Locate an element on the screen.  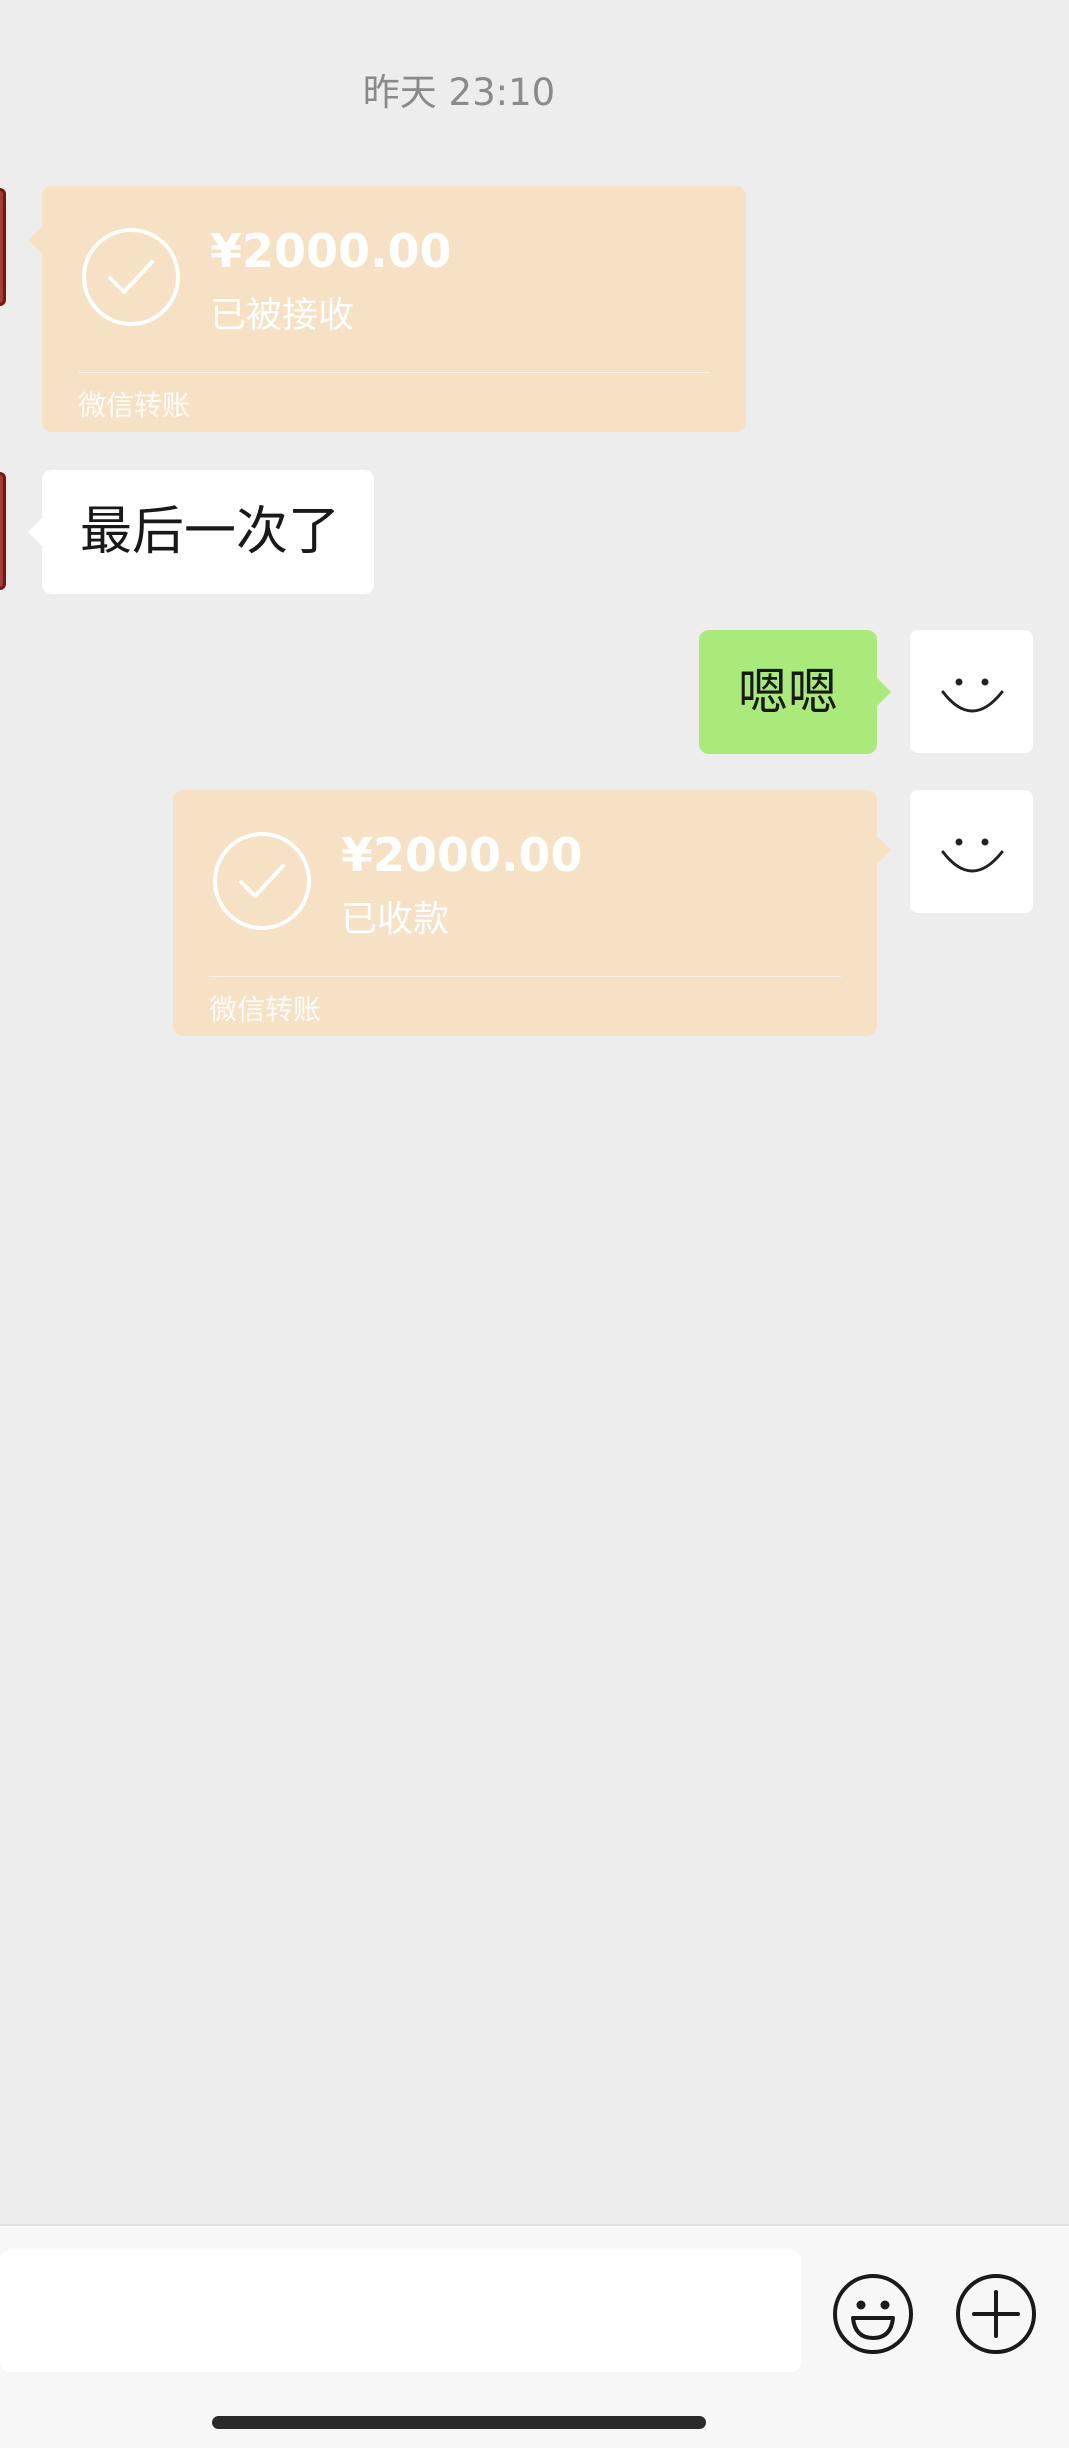
input-bar is located at coordinates (534, 2336).